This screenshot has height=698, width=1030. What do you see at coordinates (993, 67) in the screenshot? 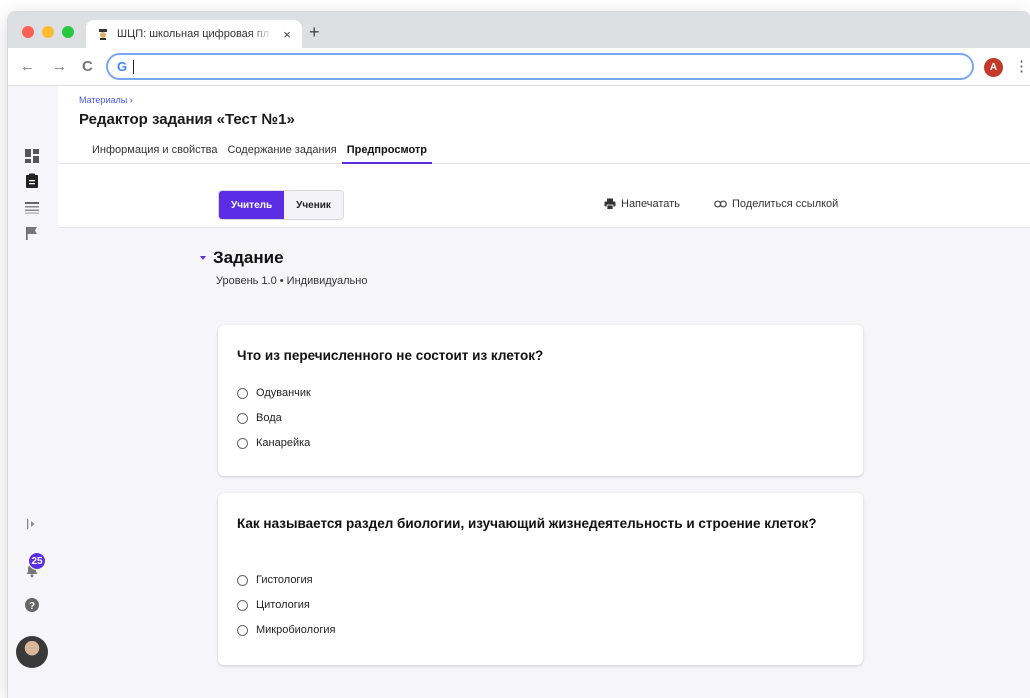
I see `profile-avatar: A` at bounding box center [993, 67].